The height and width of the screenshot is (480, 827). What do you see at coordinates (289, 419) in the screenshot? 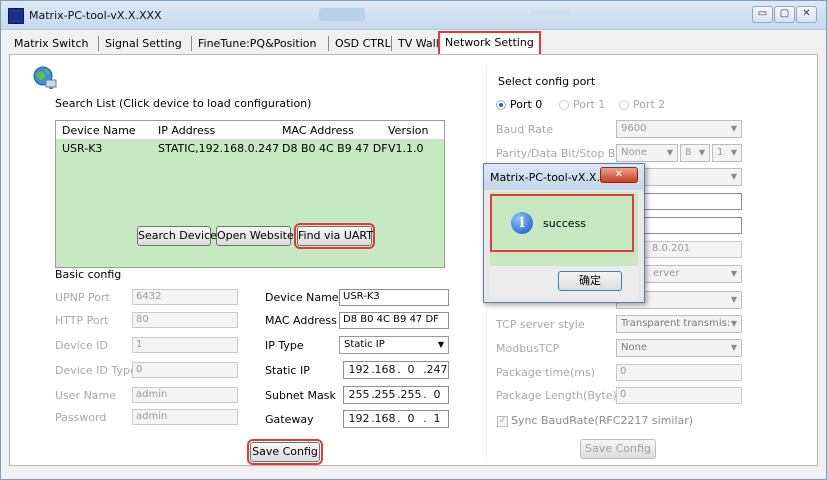
I see `gateway-label: Gateway` at bounding box center [289, 419].